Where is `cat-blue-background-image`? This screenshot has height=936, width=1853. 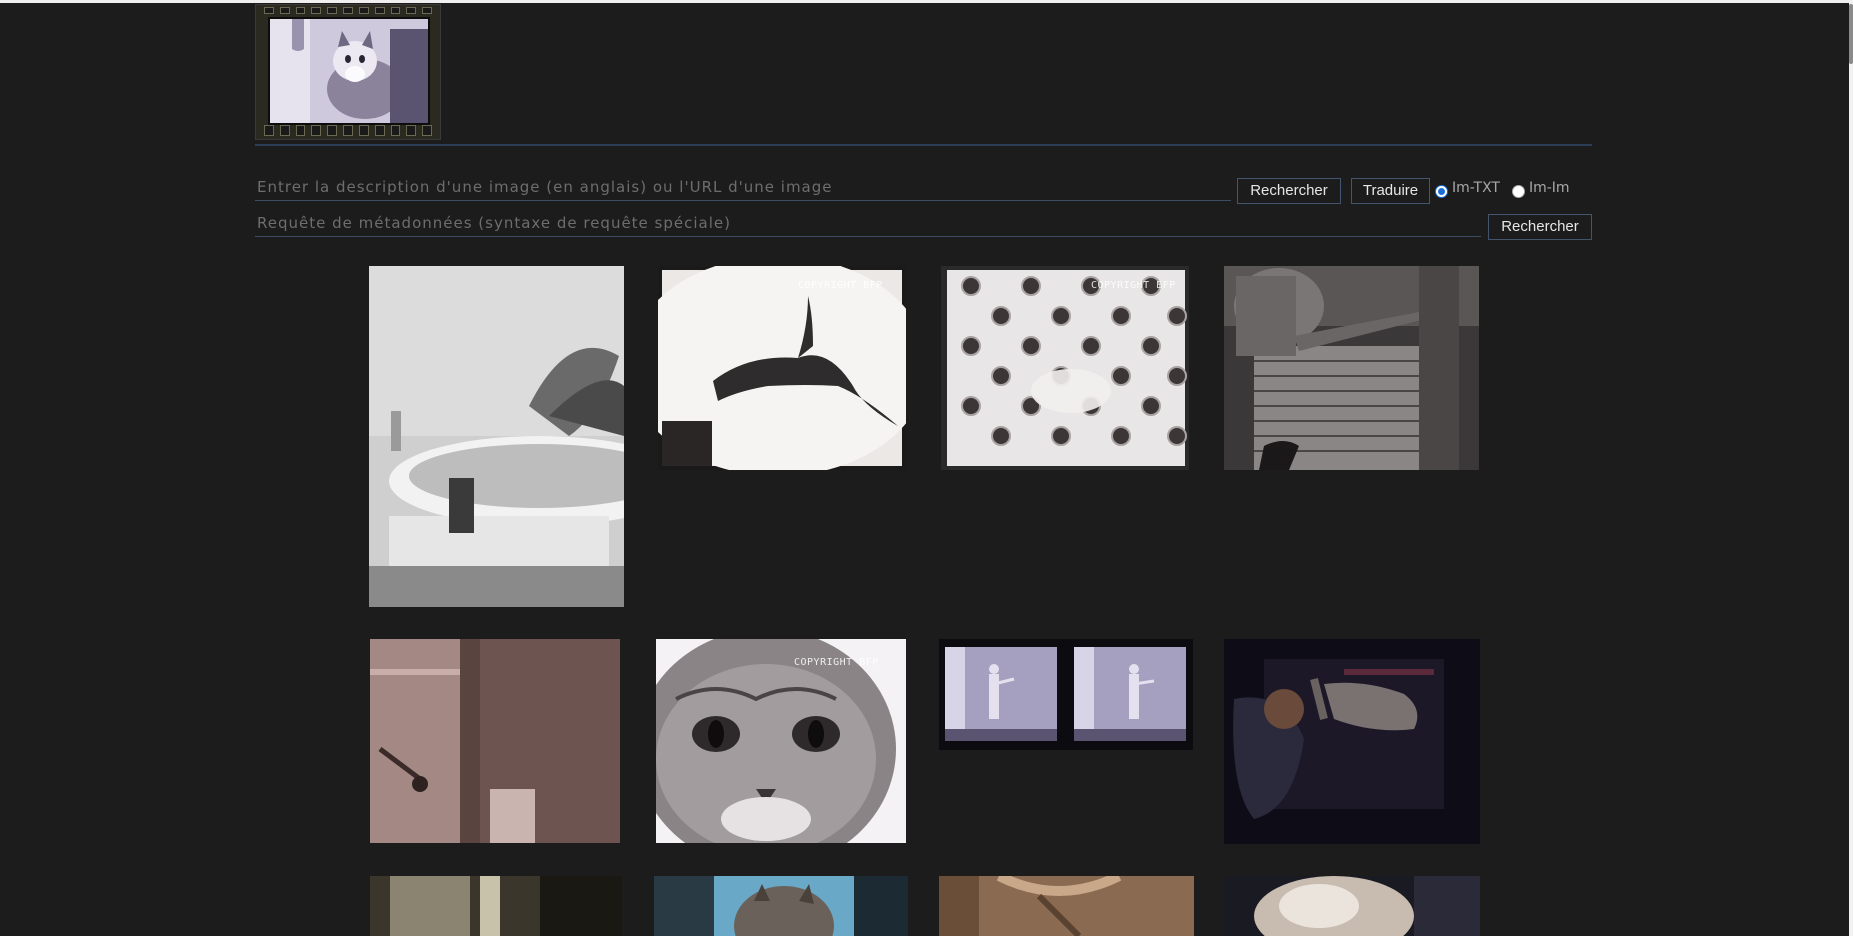 cat-blue-background-image is located at coordinates (781, 906).